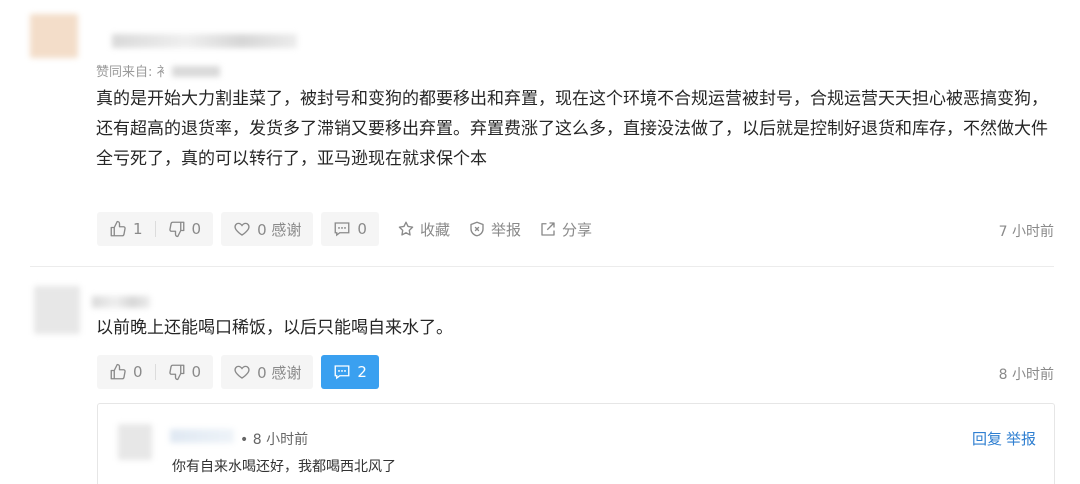 The height and width of the screenshot is (484, 1080). What do you see at coordinates (138, 229) in the screenshot?
I see `like-count: 1` at bounding box center [138, 229].